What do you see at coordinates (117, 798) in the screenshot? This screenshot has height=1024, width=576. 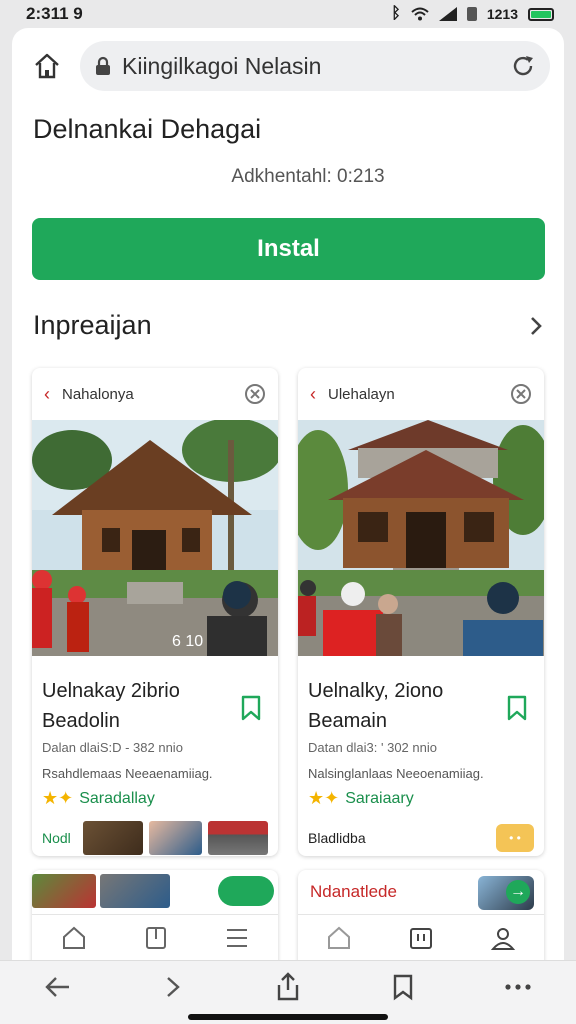 I see `rating-label: Saradallay` at bounding box center [117, 798].